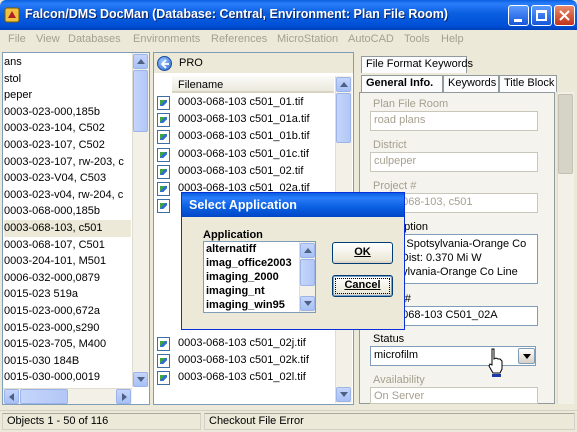 This screenshot has height=432, width=577. What do you see at coordinates (123, 396) in the screenshot?
I see `tree-scroll-right-button` at bounding box center [123, 396].